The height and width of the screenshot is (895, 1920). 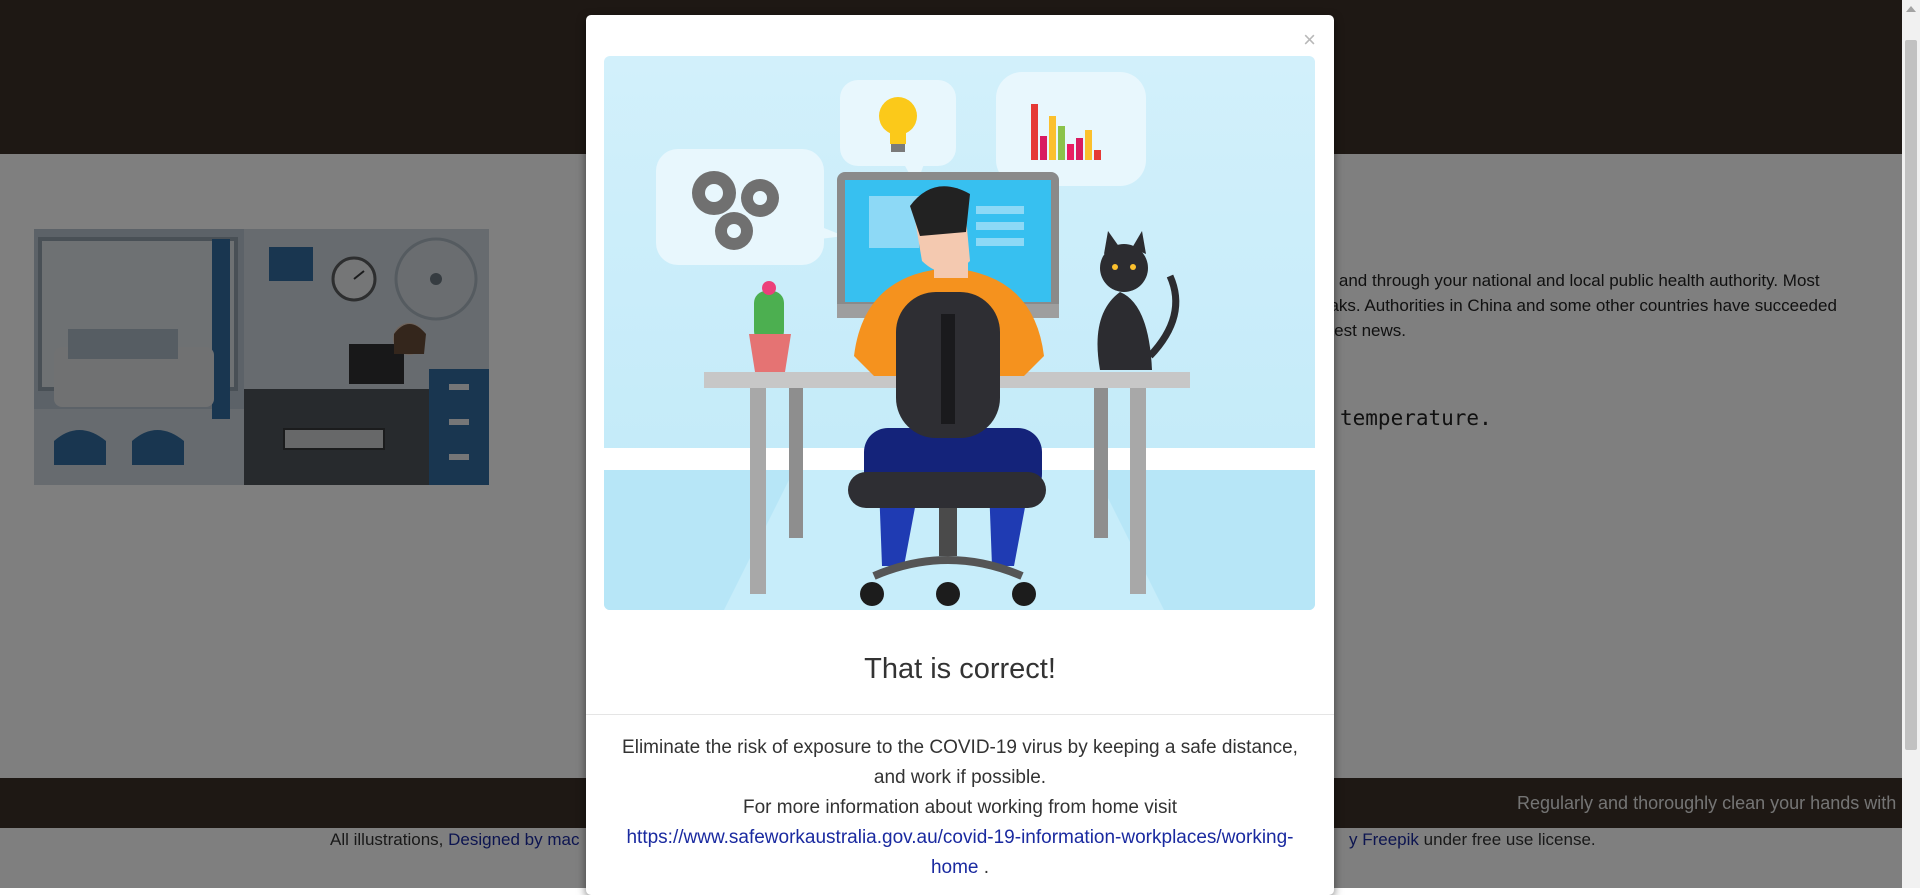 What do you see at coordinates (960, 669) in the screenshot?
I see `modal-title: That is correct!` at bounding box center [960, 669].